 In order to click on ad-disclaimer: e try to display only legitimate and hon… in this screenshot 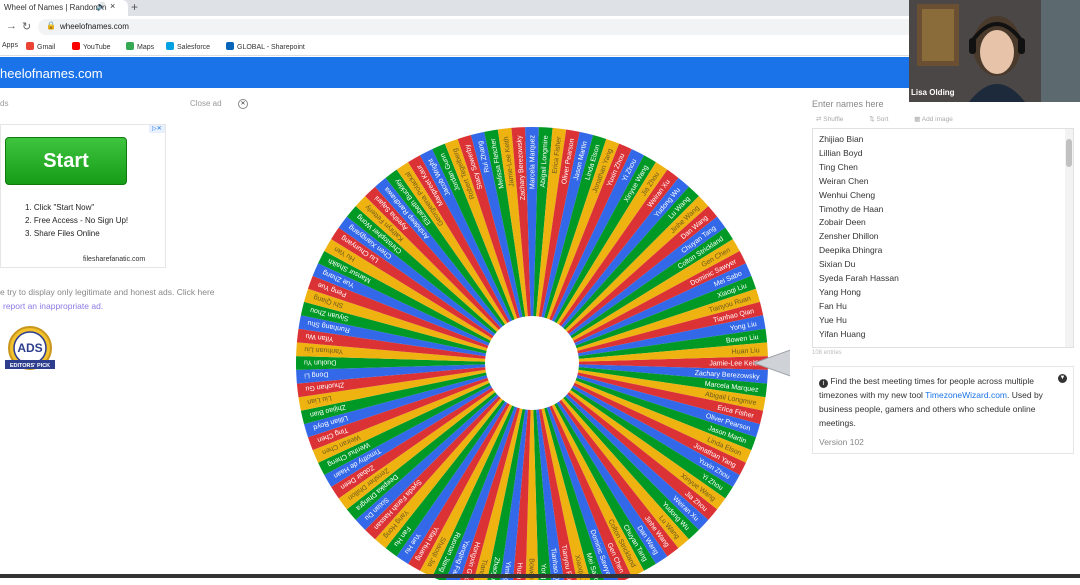, I will do `click(127, 299)`.